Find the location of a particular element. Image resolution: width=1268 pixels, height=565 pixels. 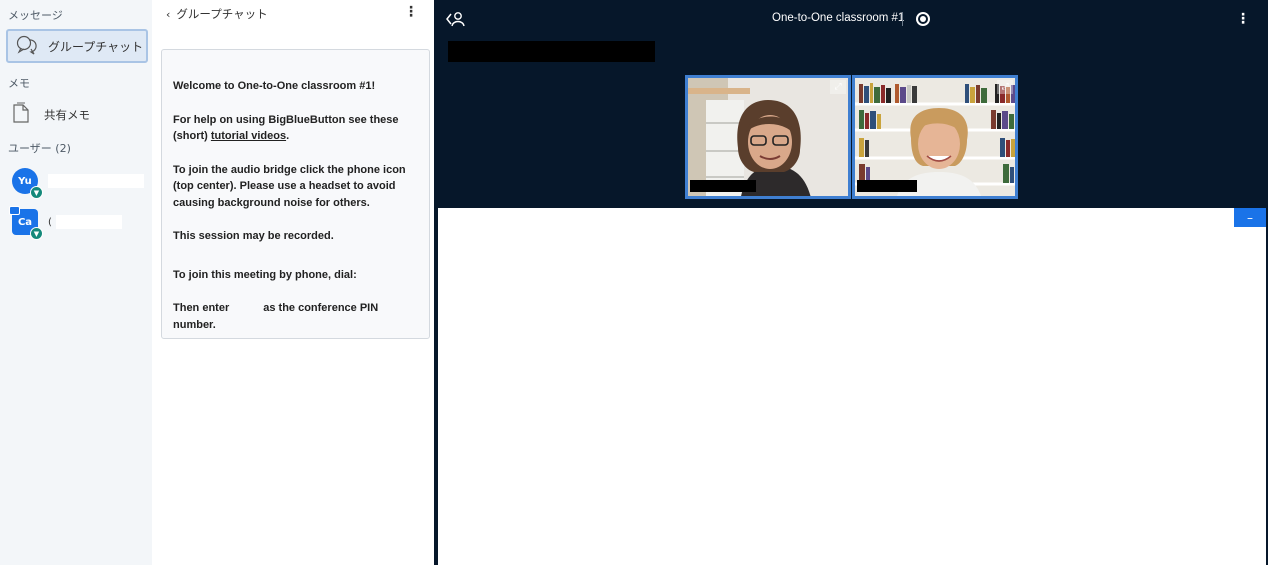

chat-header-label: グループチャット is located at coordinates (222, 14).